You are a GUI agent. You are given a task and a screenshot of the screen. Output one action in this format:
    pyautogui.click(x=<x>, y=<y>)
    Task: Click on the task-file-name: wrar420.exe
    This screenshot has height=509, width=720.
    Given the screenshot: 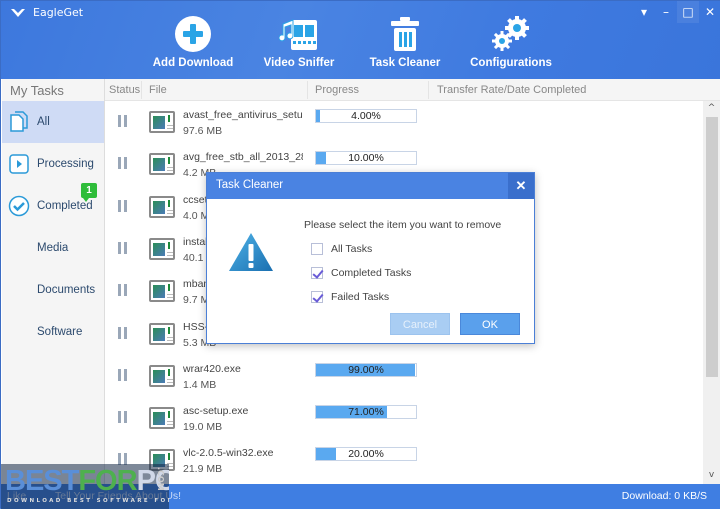 What is the action you would take?
    pyautogui.click(x=212, y=368)
    